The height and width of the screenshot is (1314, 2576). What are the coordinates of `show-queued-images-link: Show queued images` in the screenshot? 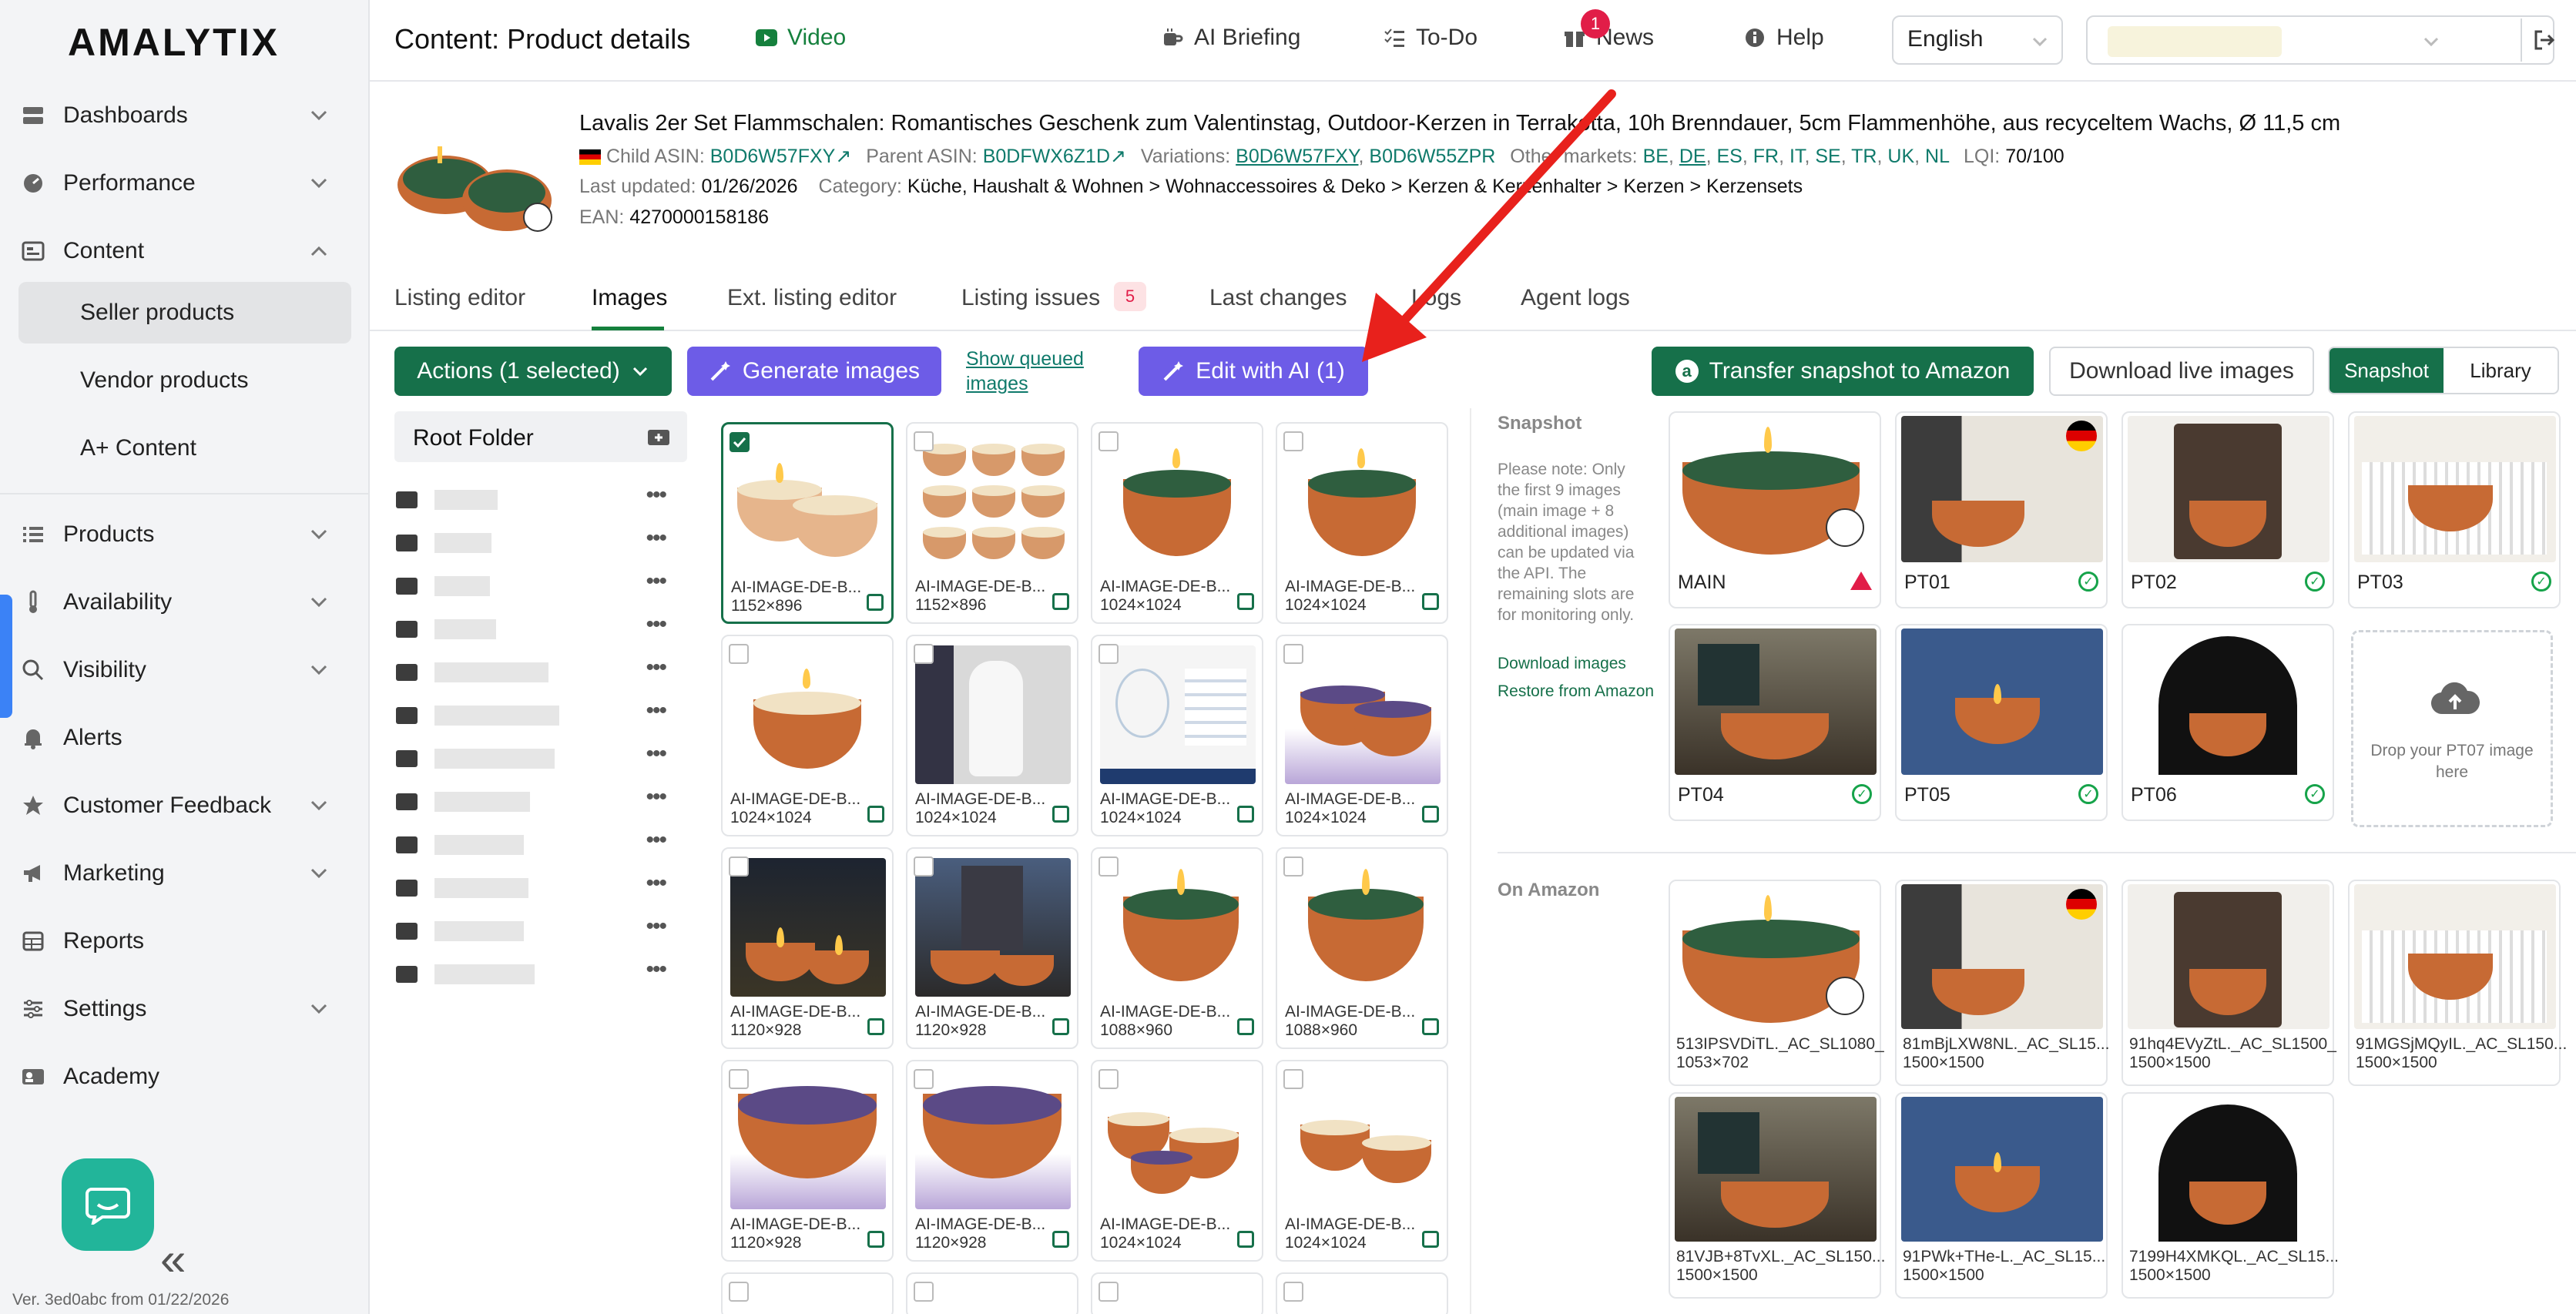 It's located at (1031, 371).